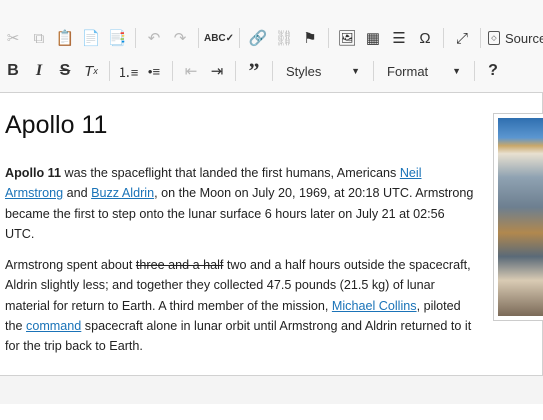 This screenshot has height=420, width=543. I want to click on link-icon: 🔗, so click(258, 38).